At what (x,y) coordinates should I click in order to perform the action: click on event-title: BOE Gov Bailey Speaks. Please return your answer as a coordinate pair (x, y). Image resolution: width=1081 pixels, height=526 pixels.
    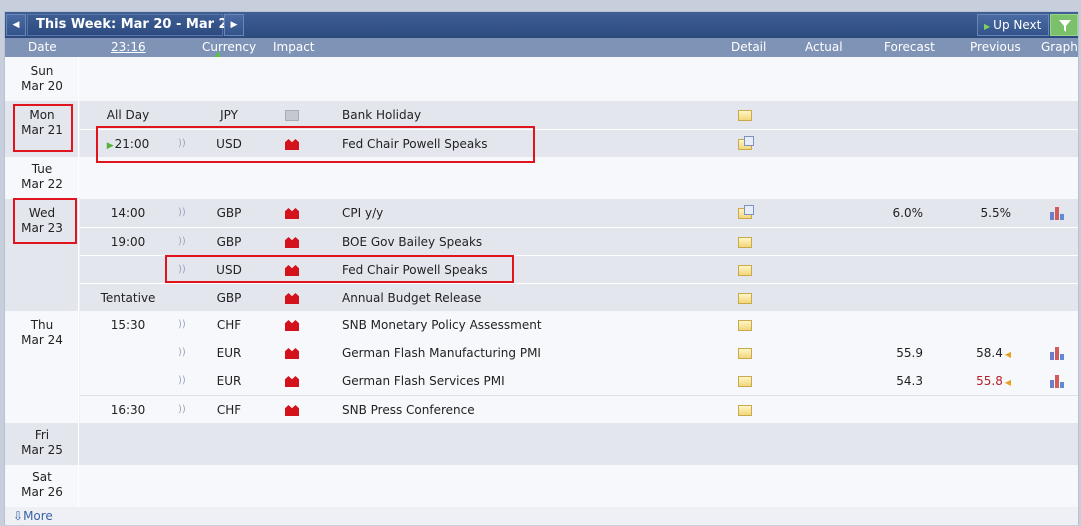
    Looking at the image, I should click on (412, 242).